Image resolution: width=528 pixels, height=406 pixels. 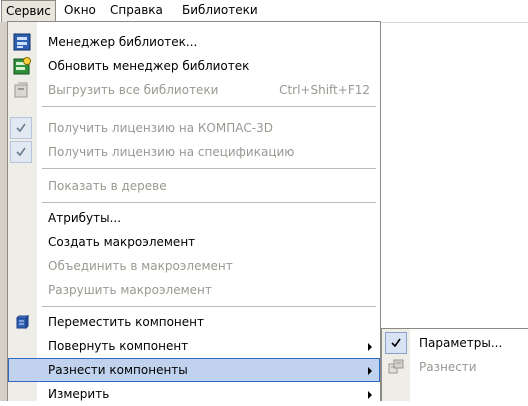 I want to click on menu-item-license-kompas: Получить лицензию на КОМПАС-3D, so click(x=194, y=128).